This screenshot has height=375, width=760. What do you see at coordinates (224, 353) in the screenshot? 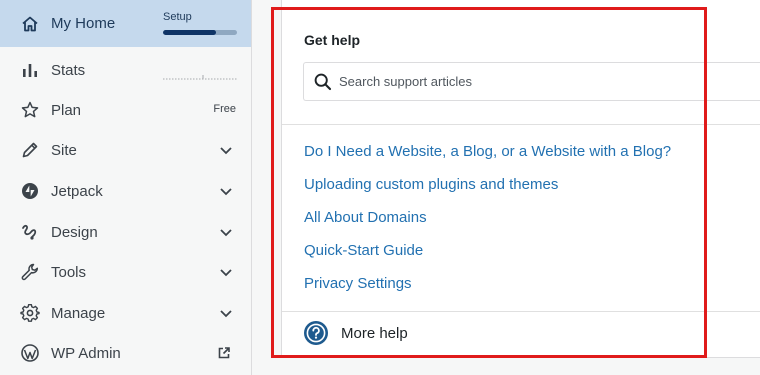
I see `external-link-icon` at bounding box center [224, 353].